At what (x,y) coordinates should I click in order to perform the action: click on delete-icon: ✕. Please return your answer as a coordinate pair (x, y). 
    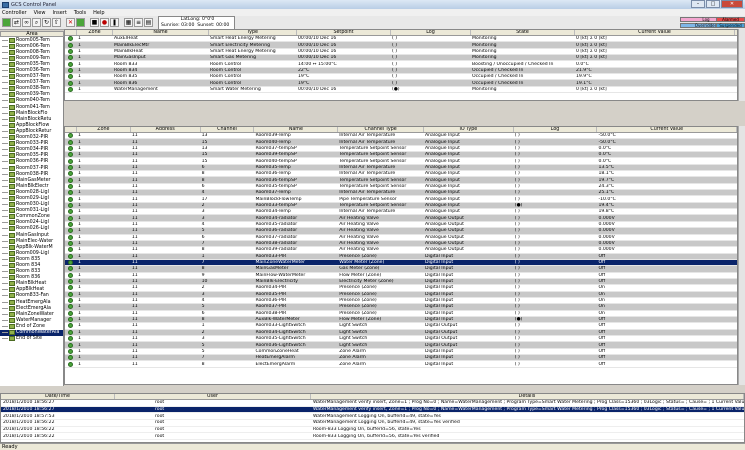
    Looking at the image, I should click on (70, 22).